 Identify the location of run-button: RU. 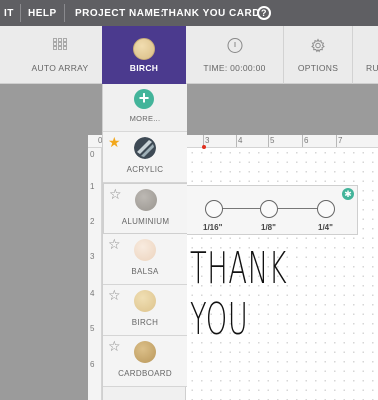
(365, 55).